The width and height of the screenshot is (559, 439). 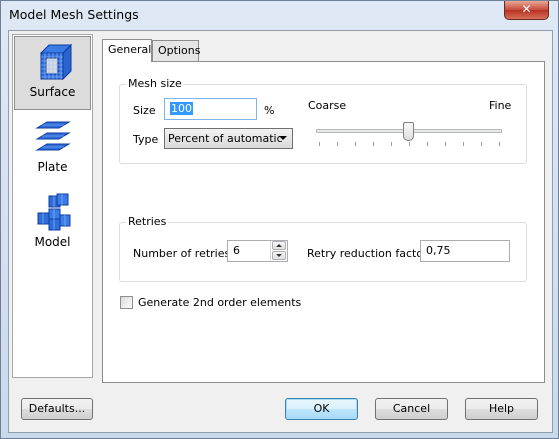 What do you see at coordinates (147, 221) in the screenshot?
I see `group-title: Retries` at bounding box center [147, 221].